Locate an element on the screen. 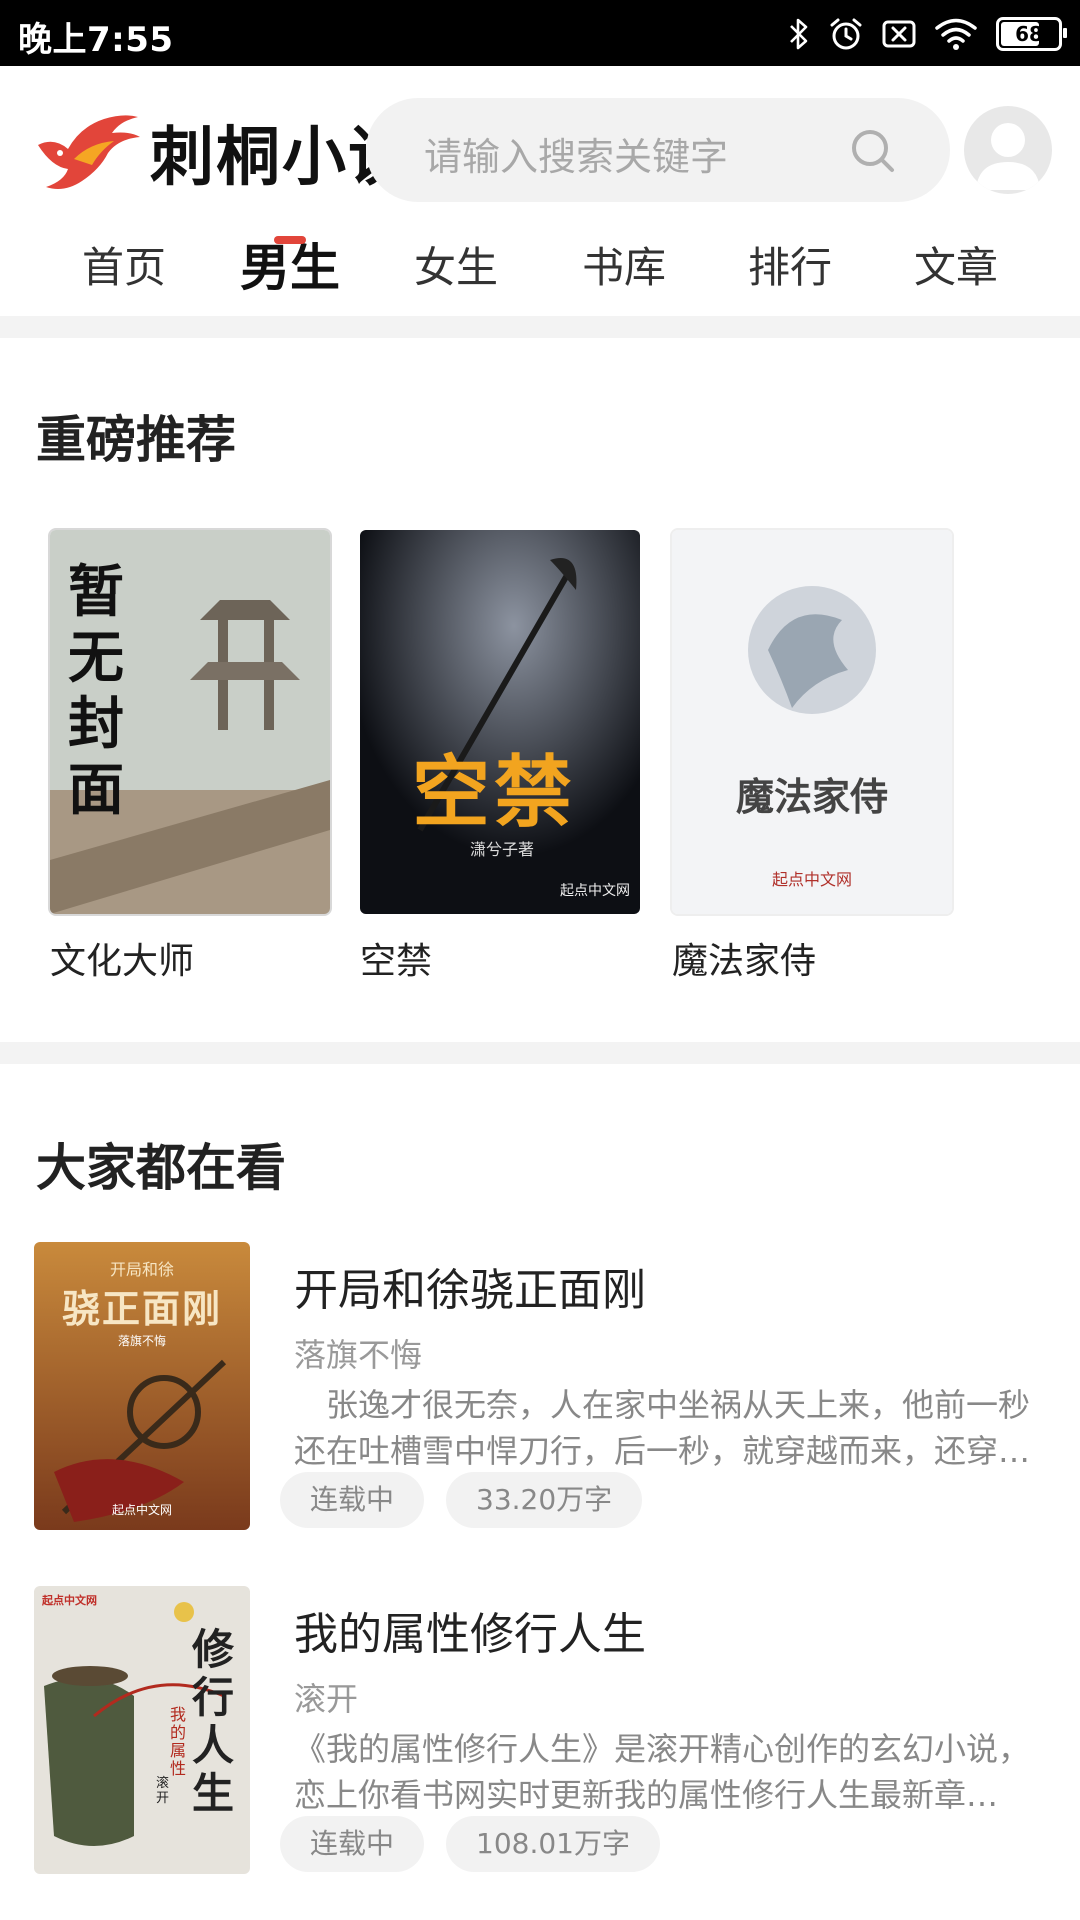 The height and width of the screenshot is (1920, 1080). tab-female: 女生 is located at coordinates (456, 264).